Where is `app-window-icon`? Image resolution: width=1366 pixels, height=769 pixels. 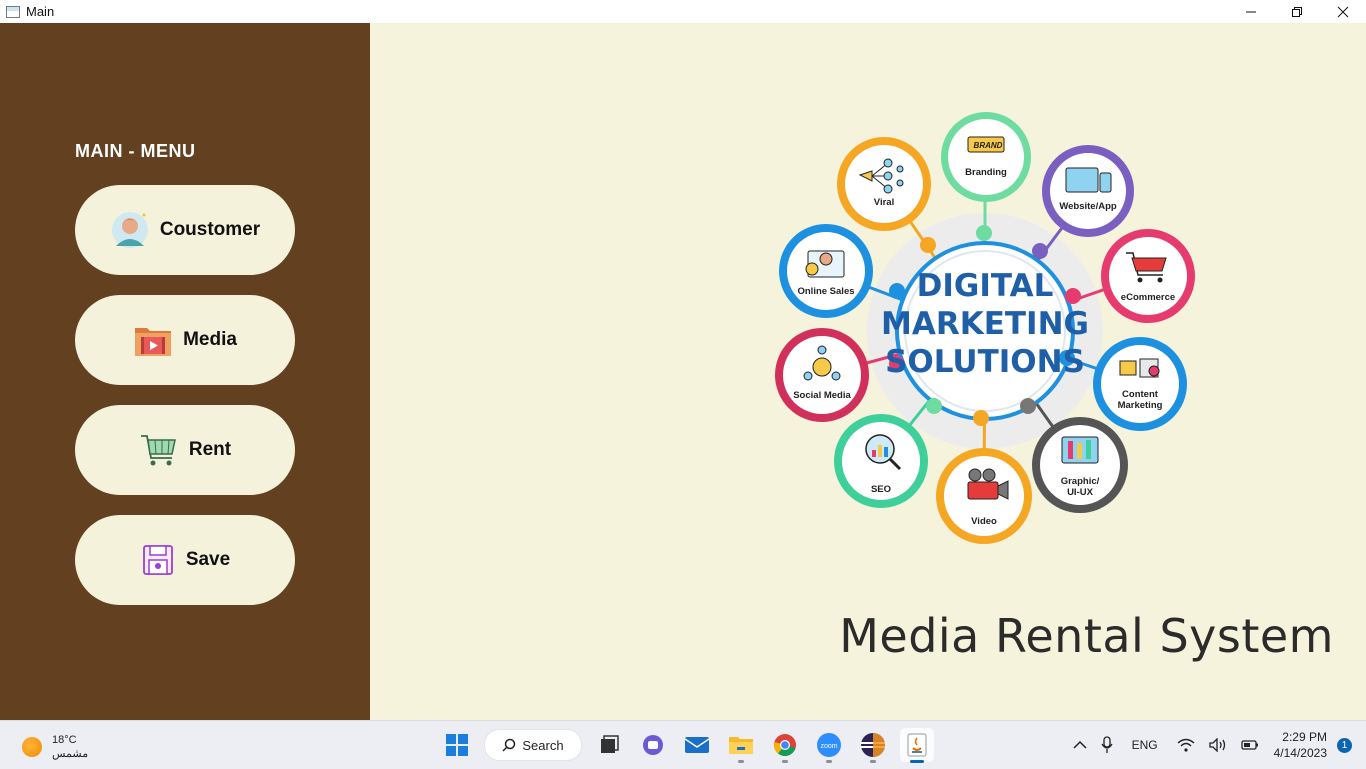
app-window-icon is located at coordinates (13, 11).